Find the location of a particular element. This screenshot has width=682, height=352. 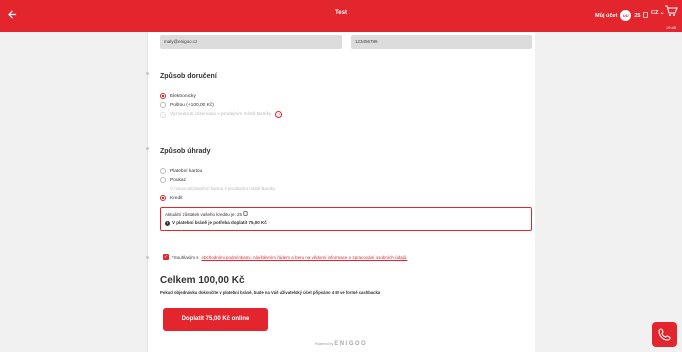

email-field: maly@enigoo.cz is located at coordinates (251, 42).